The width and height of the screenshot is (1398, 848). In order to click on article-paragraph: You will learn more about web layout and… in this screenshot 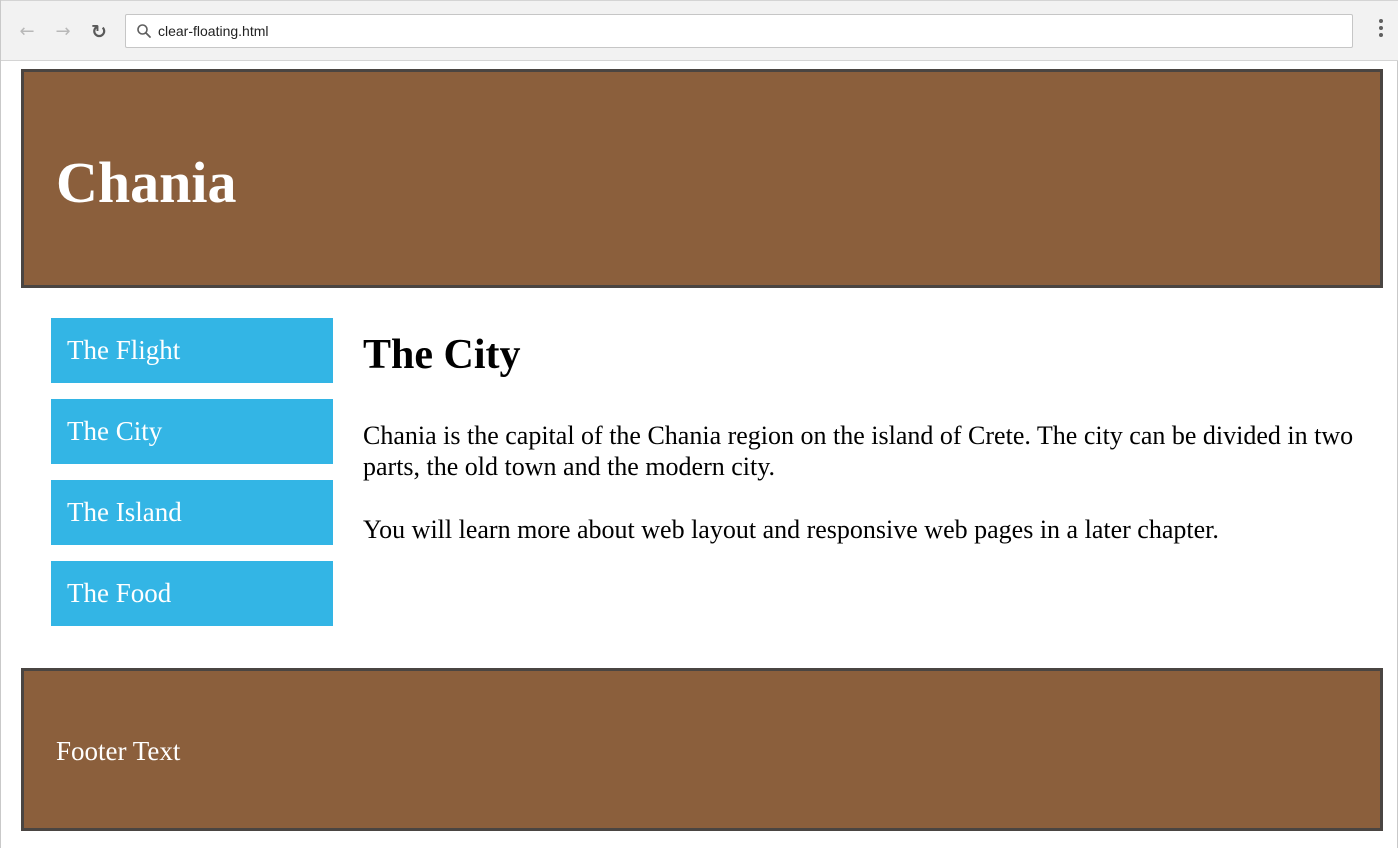, I will do `click(791, 529)`.